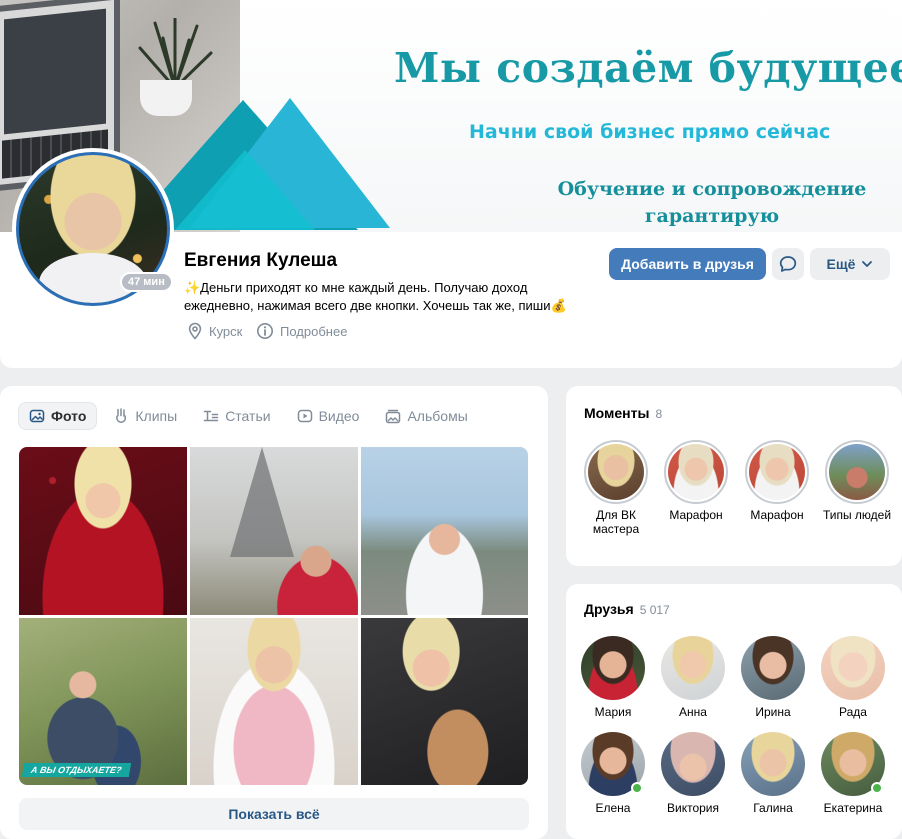 This screenshot has width=902, height=839. I want to click on more-button-label: Ещё, so click(841, 264).